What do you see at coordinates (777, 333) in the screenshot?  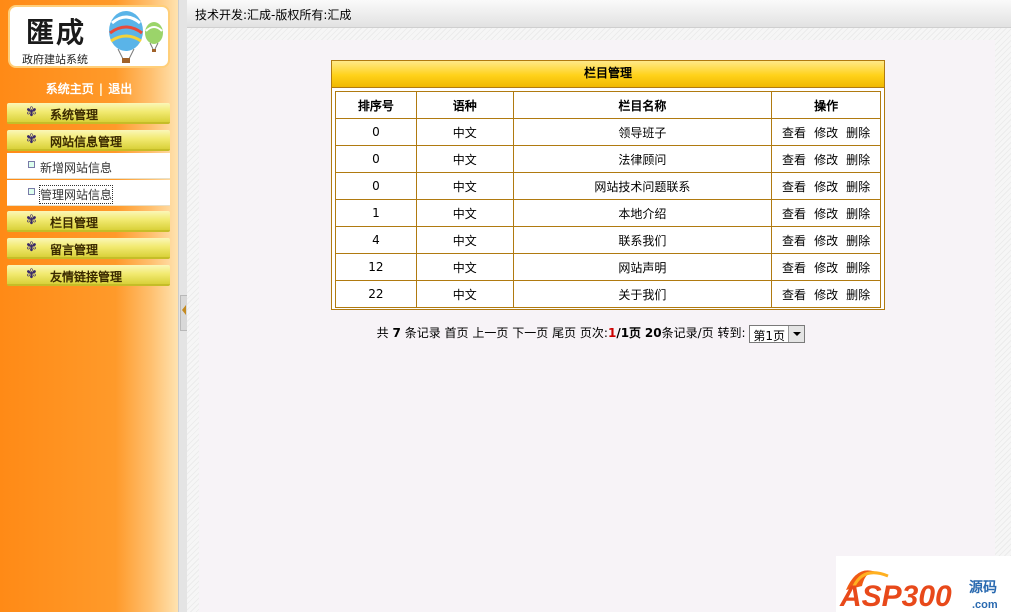 I see `page-select: 第1页` at bounding box center [777, 333].